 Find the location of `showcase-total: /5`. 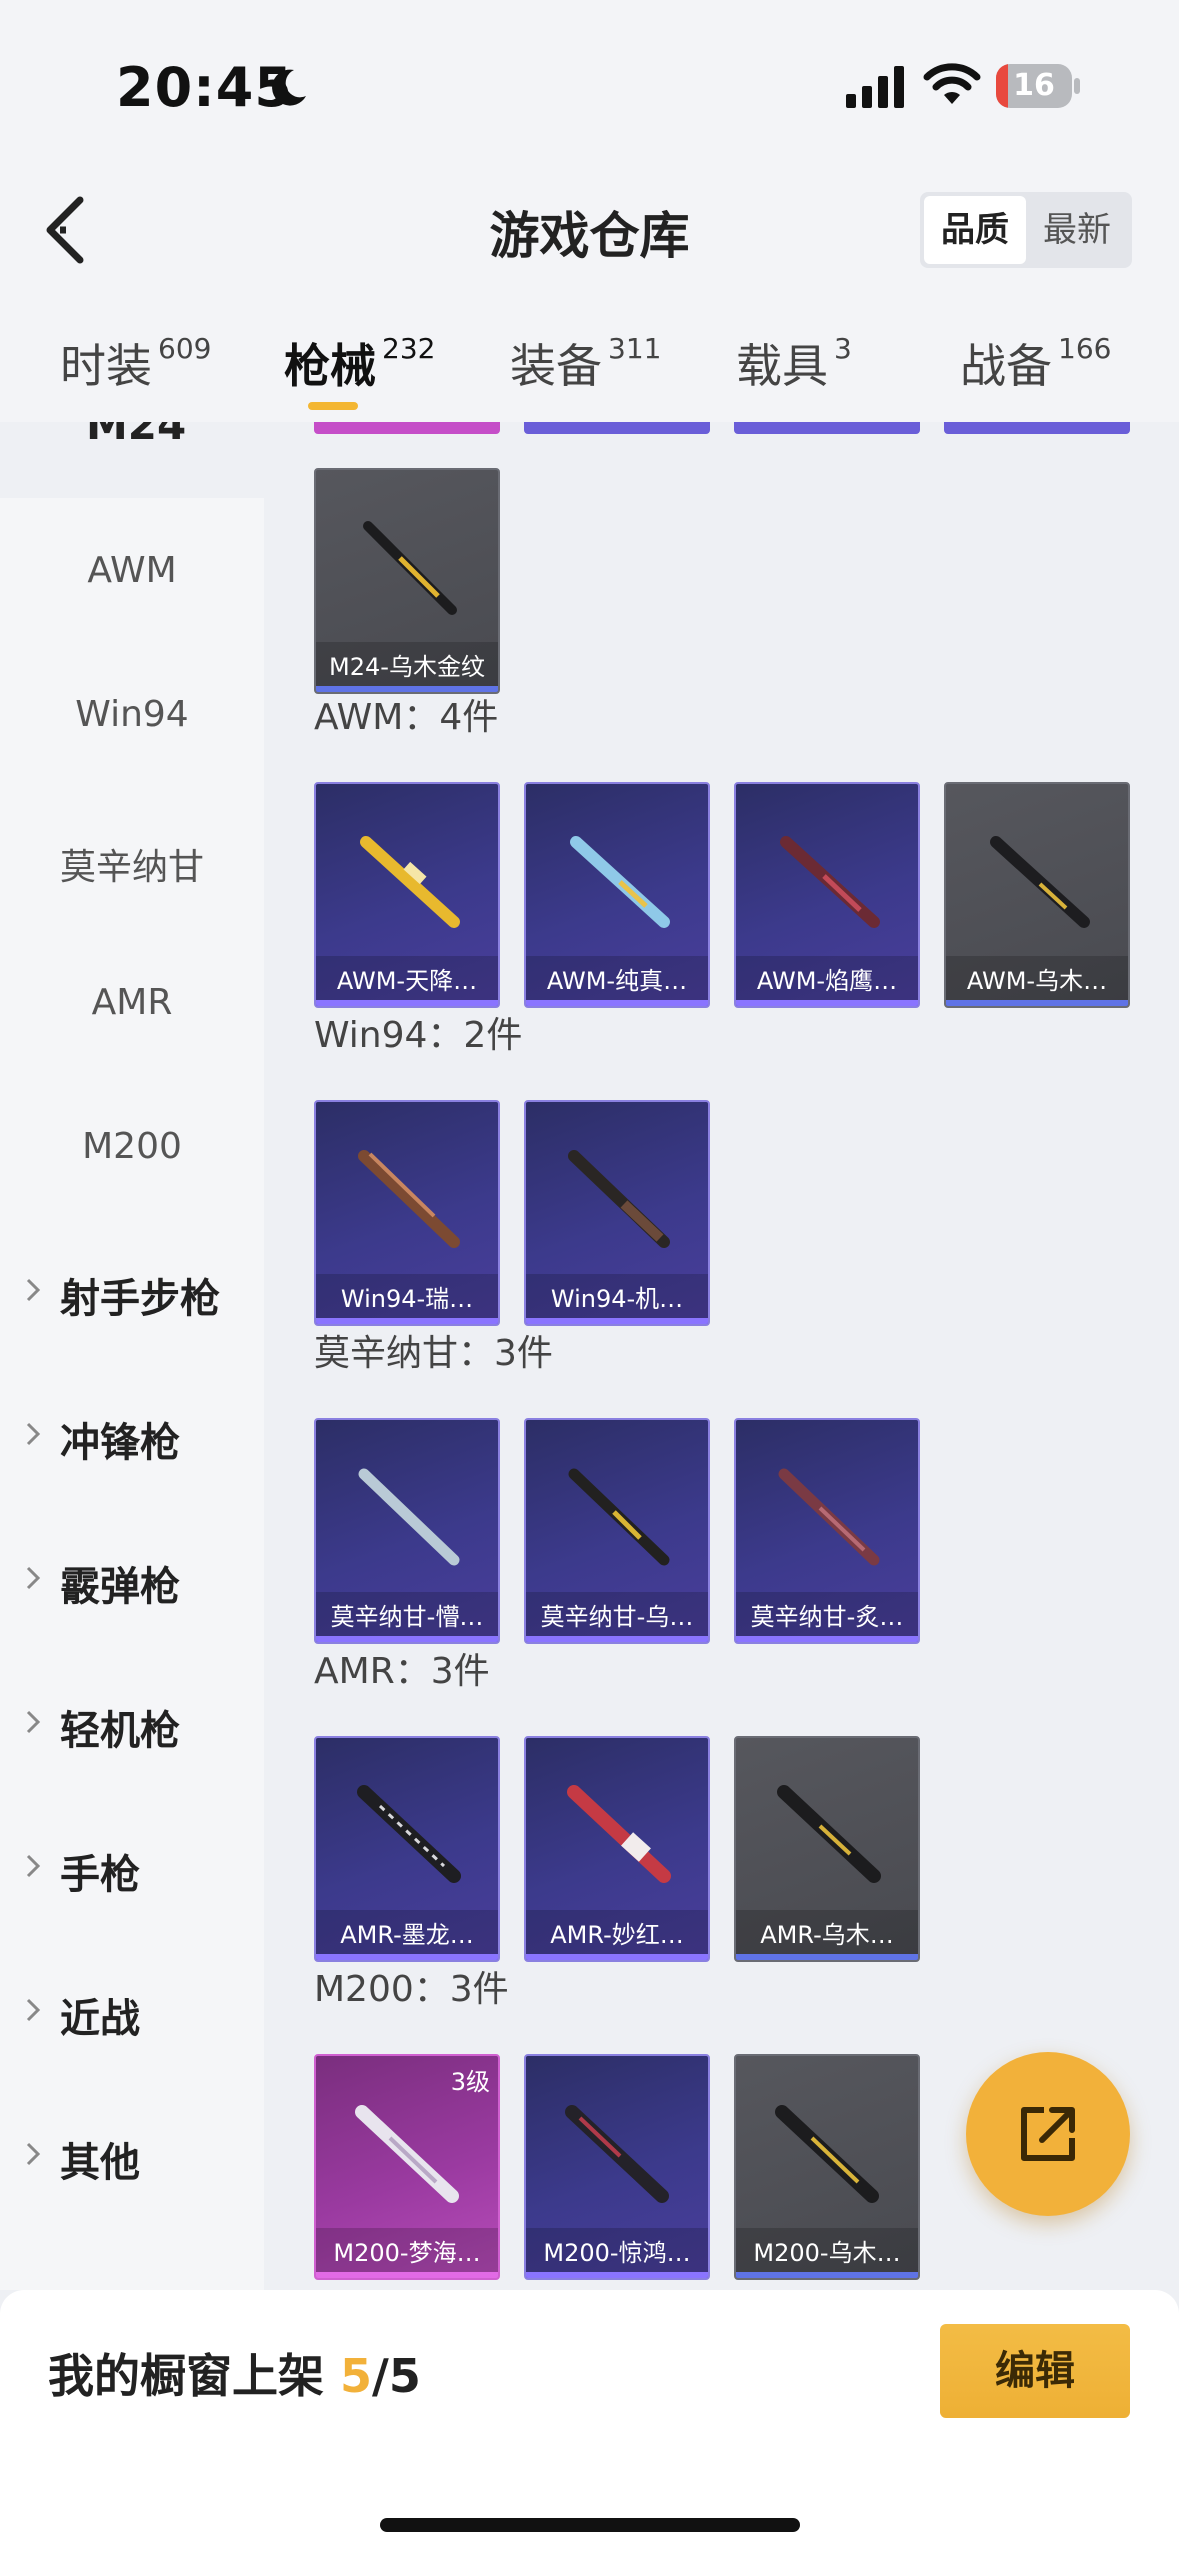

showcase-total: /5 is located at coordinates (396, 2376).